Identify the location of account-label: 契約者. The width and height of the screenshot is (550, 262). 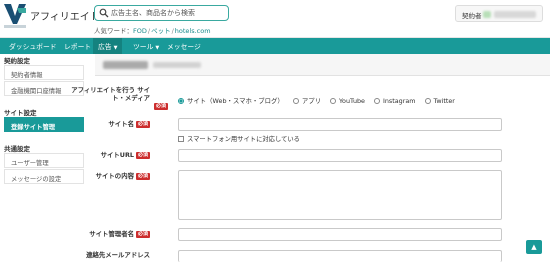
(472, 16).